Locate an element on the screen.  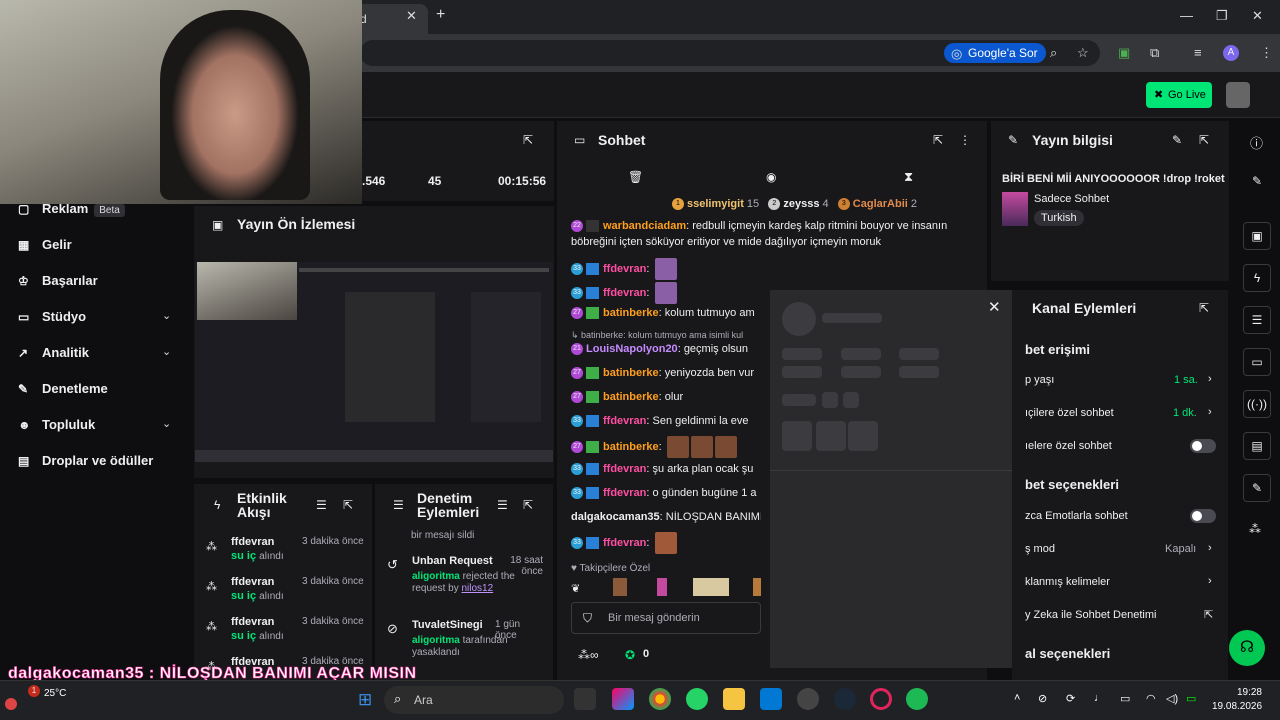
panel-icon: ▣ is located at coordinates (1257, 236).